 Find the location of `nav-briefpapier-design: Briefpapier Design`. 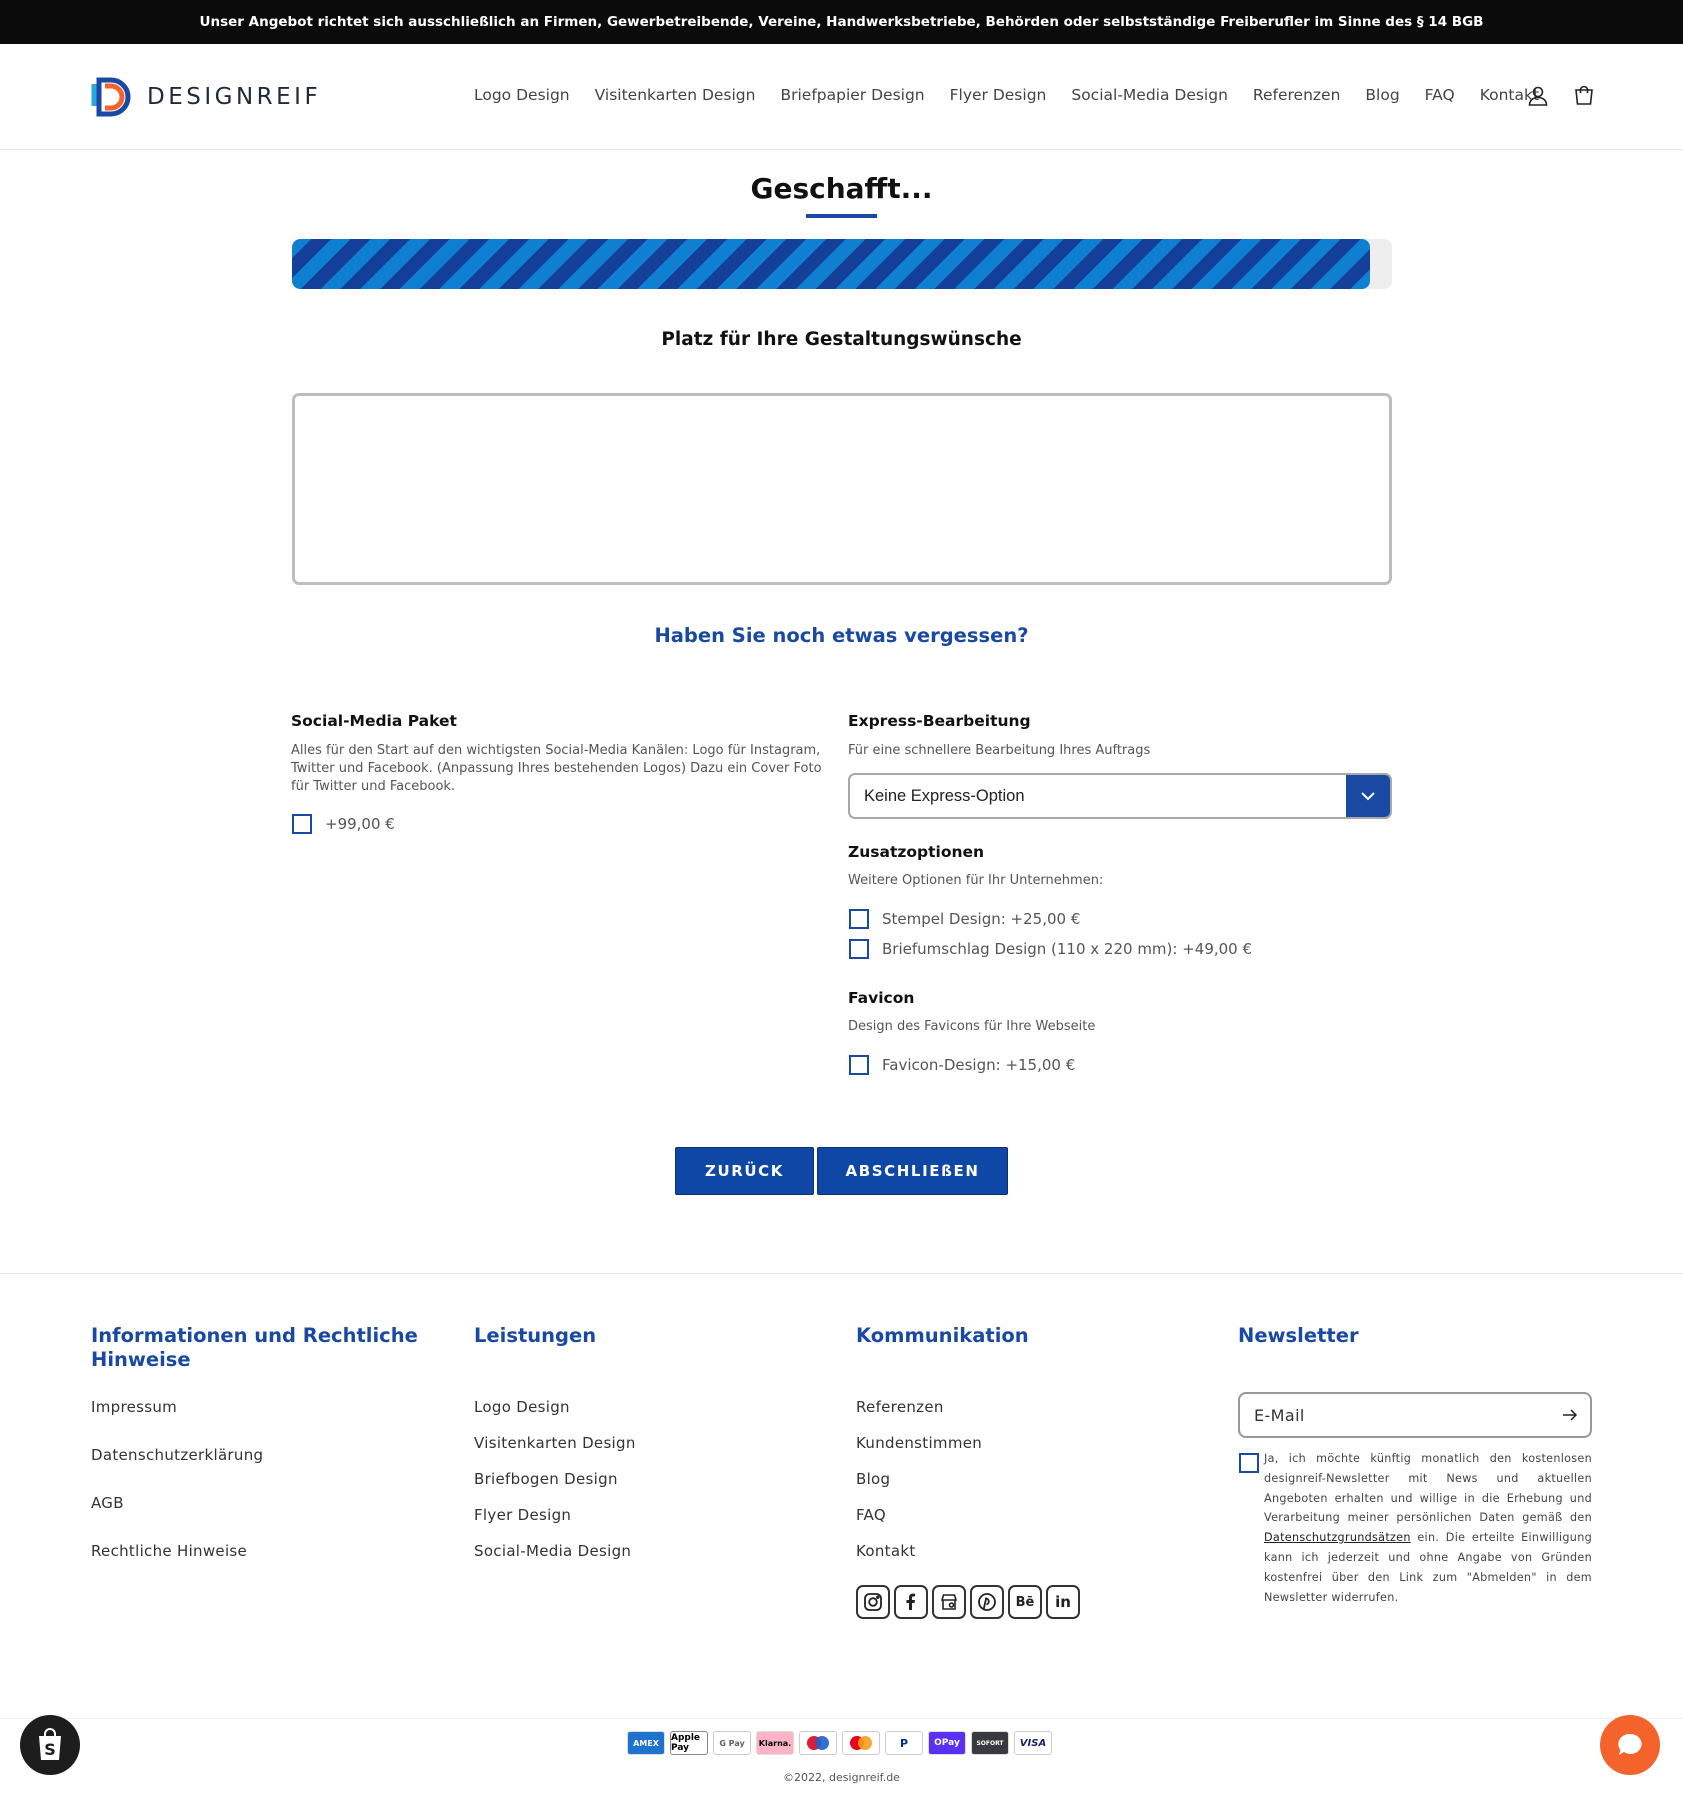

nav-briefpapier-design: Briefpapier Design is located at coordinates (852, 95).